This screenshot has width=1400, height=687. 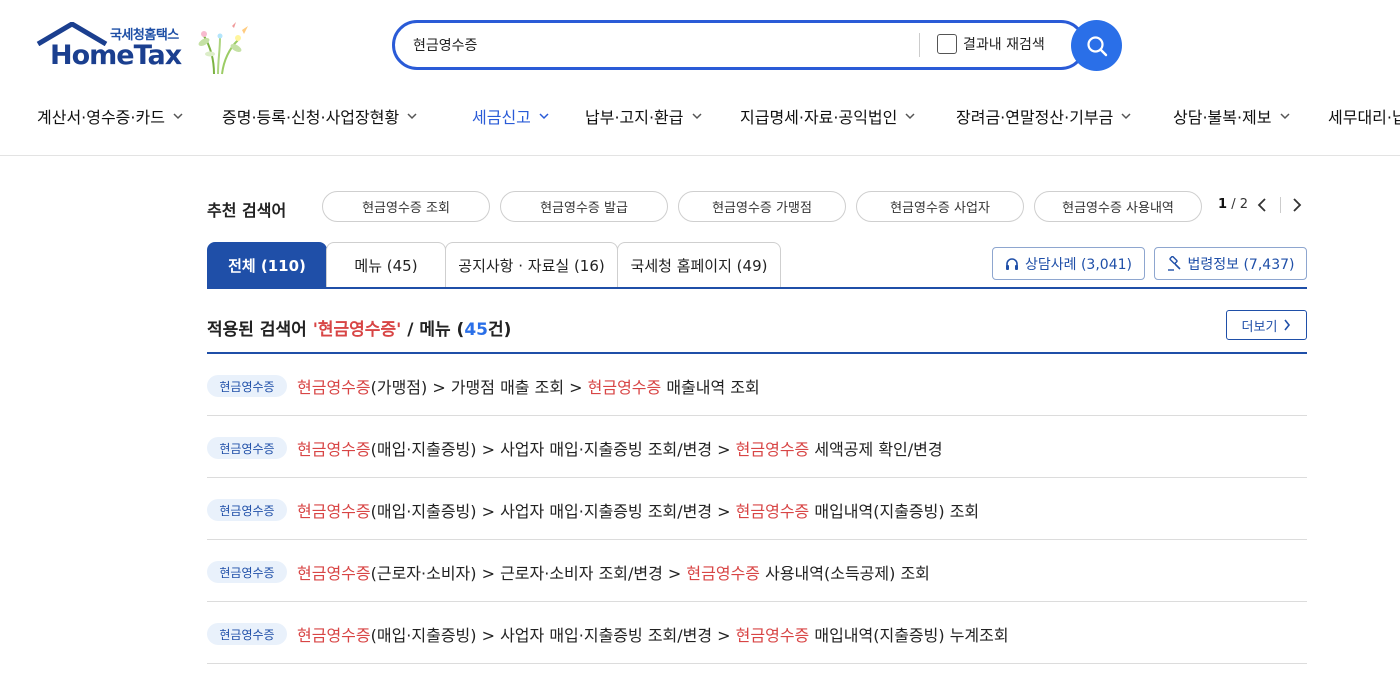 I want to click on nav-item-certificate-registration: 증명·등록·신청·사업장현황, so click(x=319, y=116).